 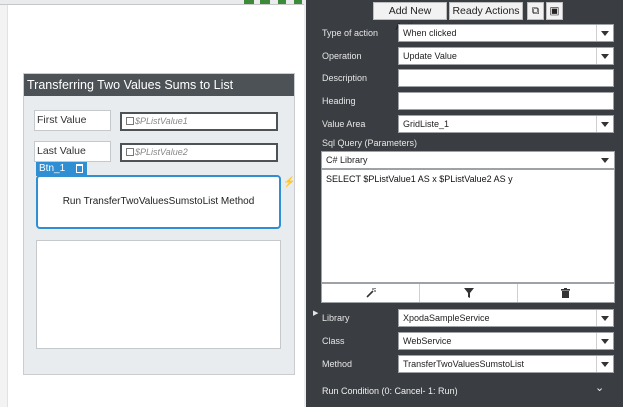 I want to click on wand-icon, so click(x=371, y=293).